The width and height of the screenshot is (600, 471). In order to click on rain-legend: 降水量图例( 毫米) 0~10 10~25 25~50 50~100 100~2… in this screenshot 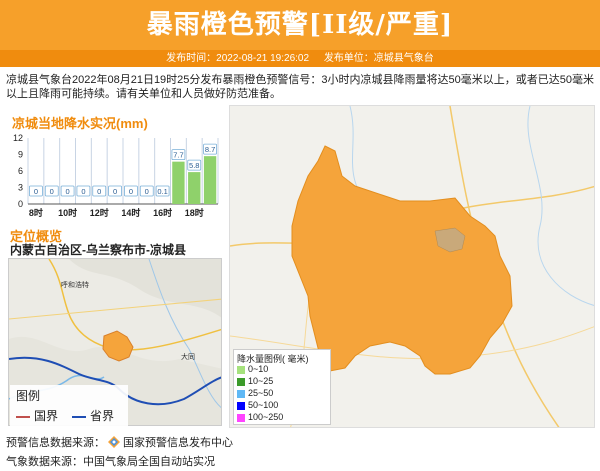, I will do `click(282, 387)`.